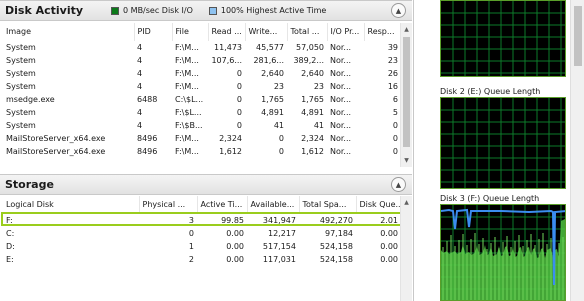 Image resolution: width=584 pixels, height=301 pixels. What do you see at coordinates (202, 246) in the screenshot?
I see `storage-row: D: 1 0.00 517,154 524,158 0.00` at bounding box center [202, 246].